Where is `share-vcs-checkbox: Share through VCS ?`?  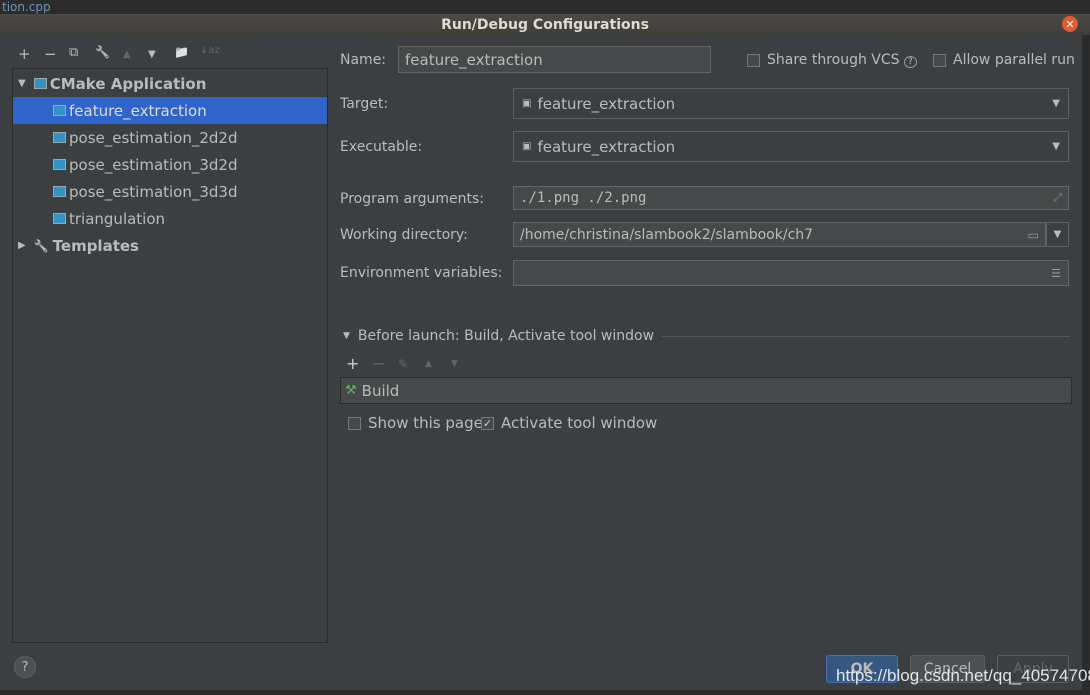 share-vcs-checkbox: Share through VCS ? is located at coordinates (832, 60).